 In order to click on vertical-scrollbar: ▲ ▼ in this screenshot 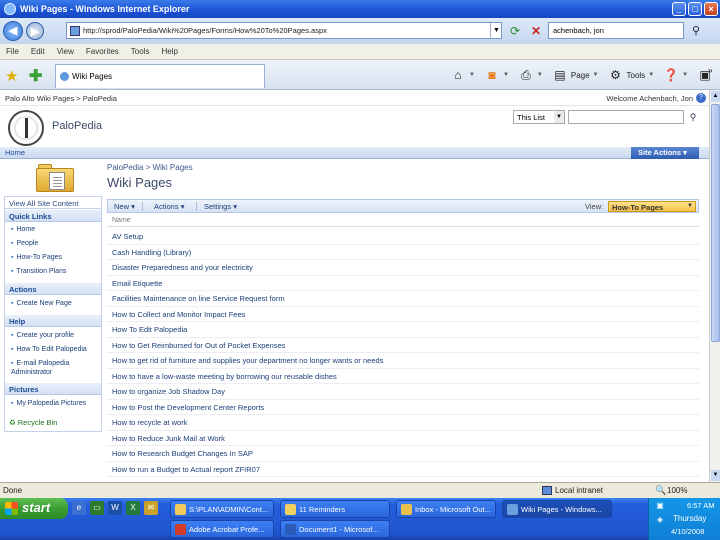, I will do `click(714, 286)`.